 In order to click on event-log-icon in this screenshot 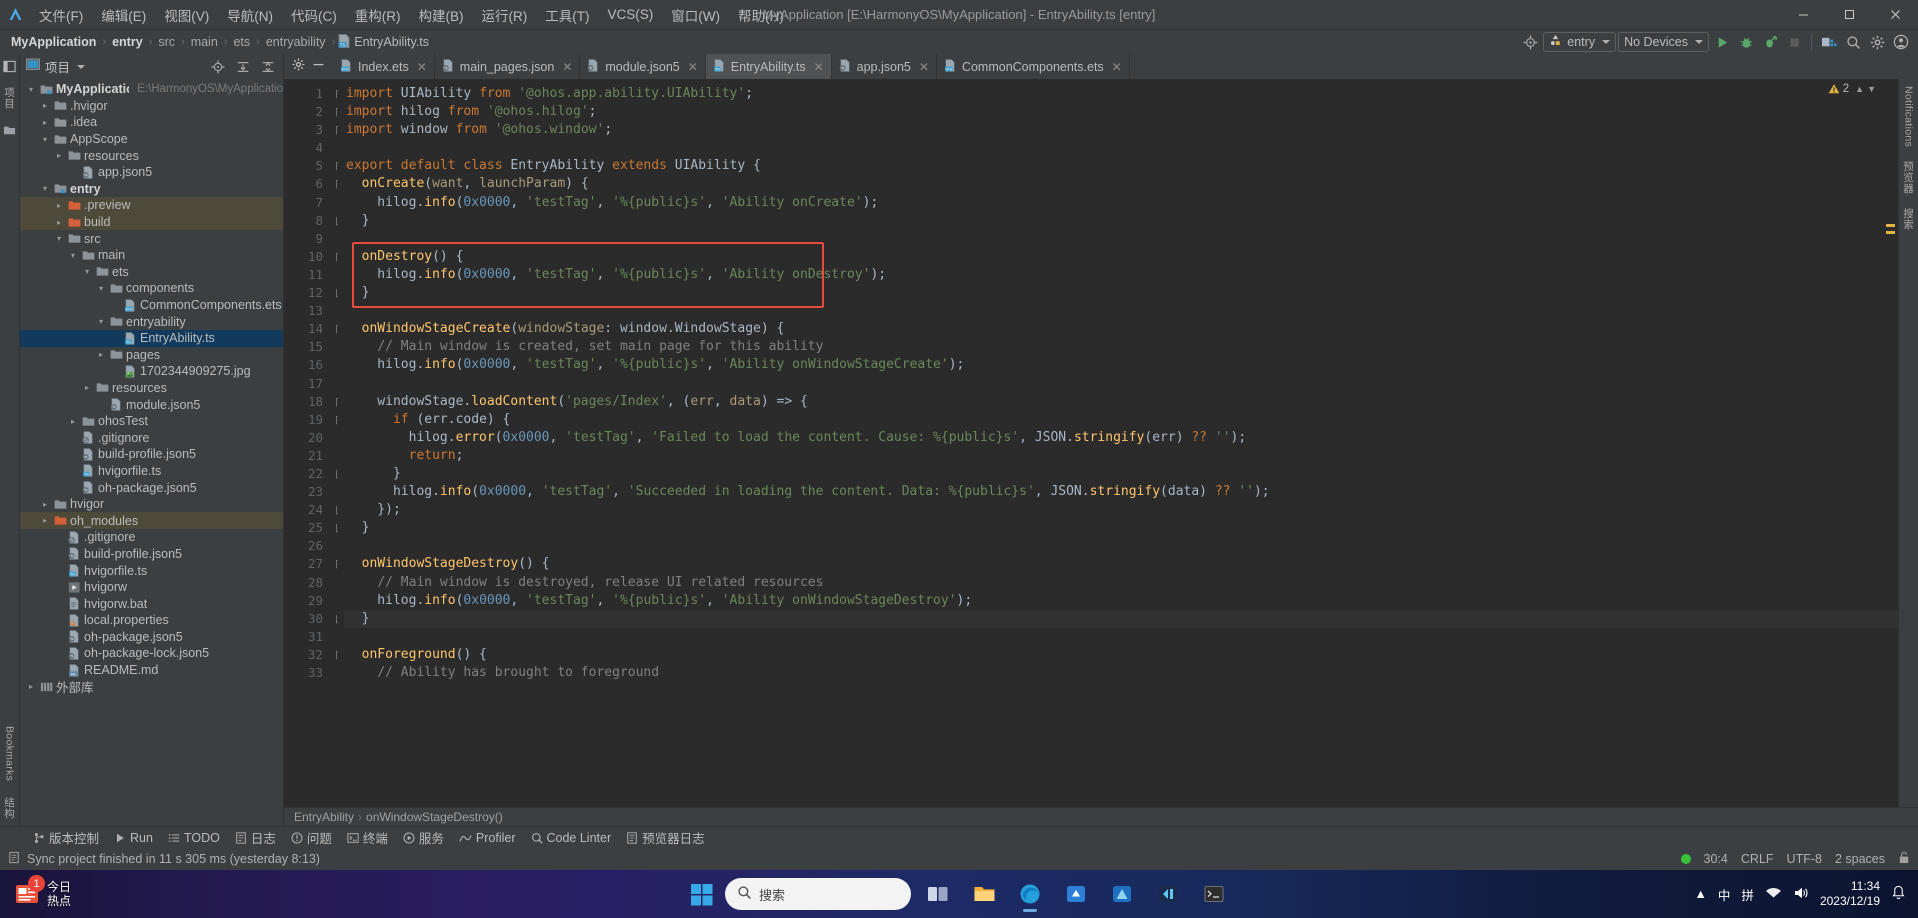, I will do `click(14, 859)`.